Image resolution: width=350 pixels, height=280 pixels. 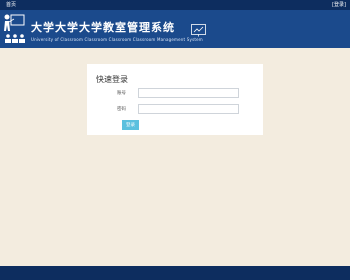 I want to click on classroom-teacher-icon, so click(x=14, y=28).